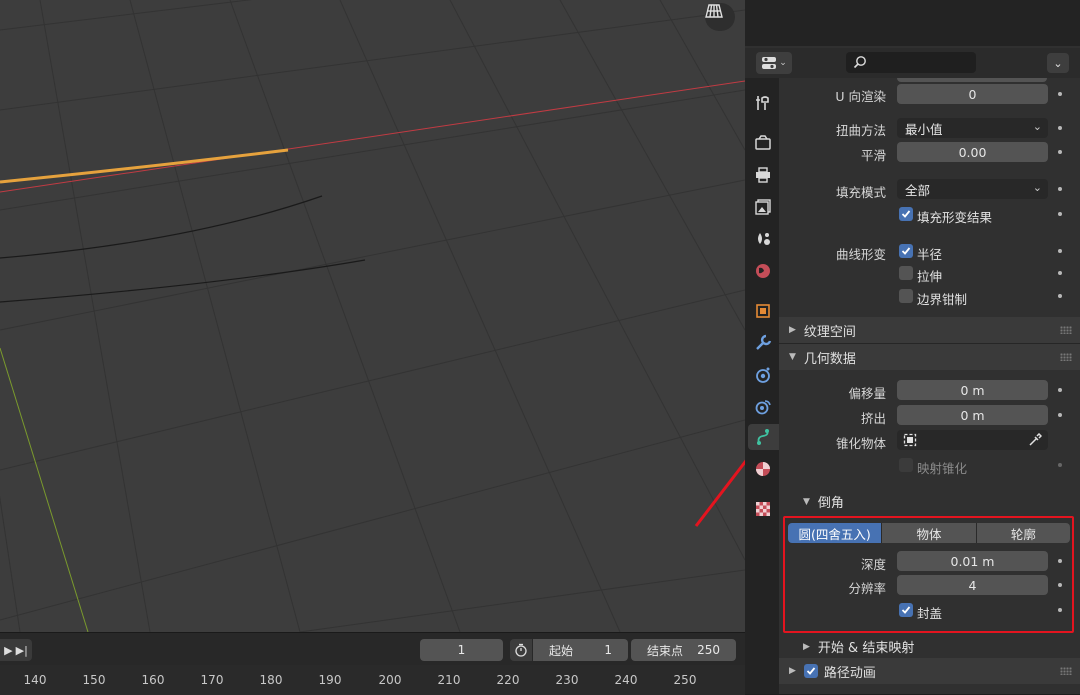 The image size is (1080, 695). I want to click on search-input, so click(911, 62).